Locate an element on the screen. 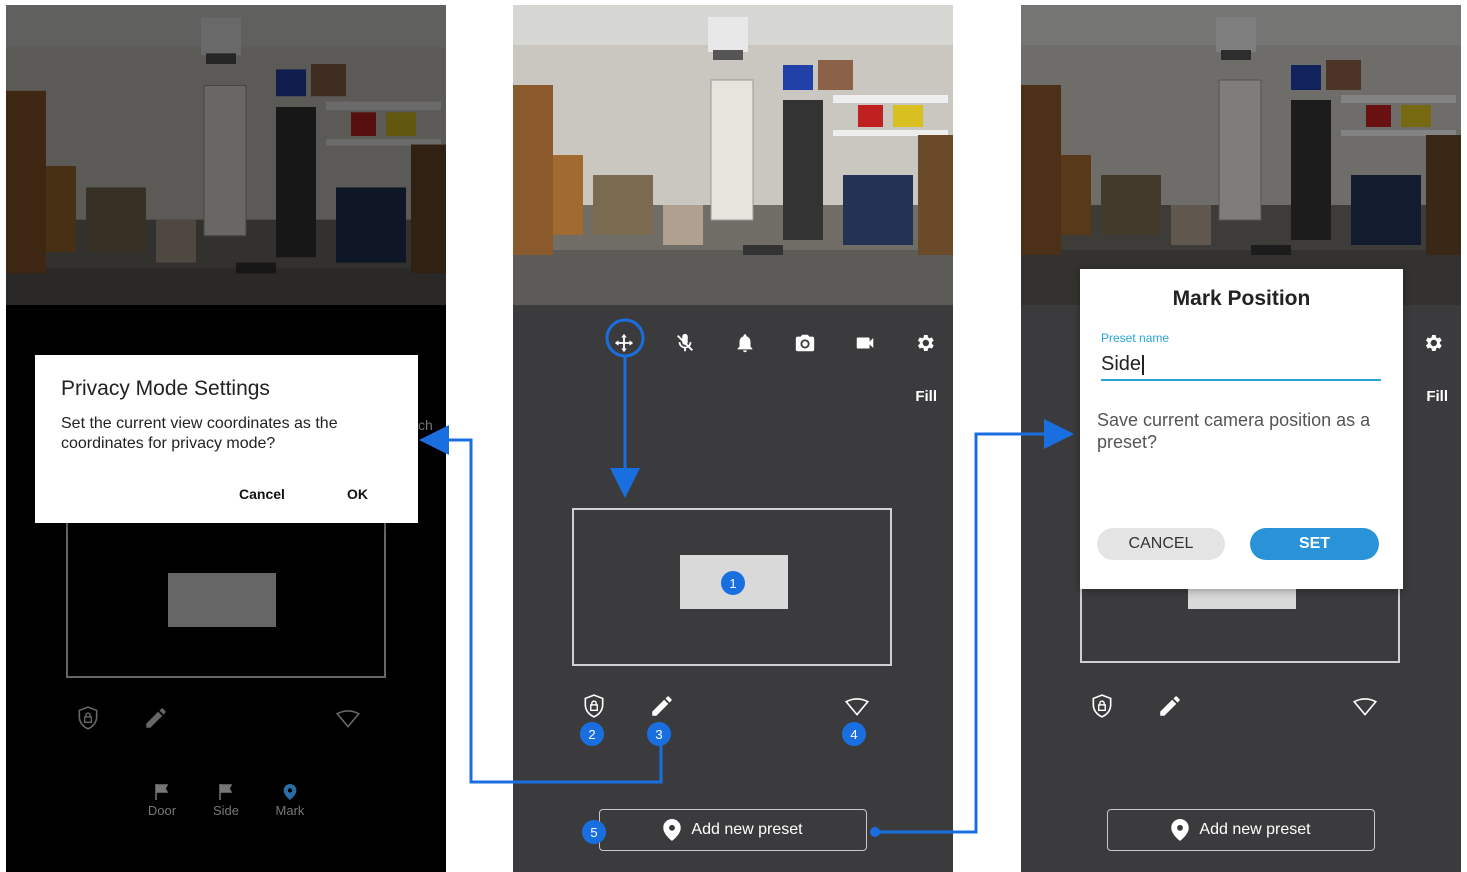 Image resolution: width=1467 pixels, height=872 pixels. set-button: SET is located at coordinates (1314, 544).